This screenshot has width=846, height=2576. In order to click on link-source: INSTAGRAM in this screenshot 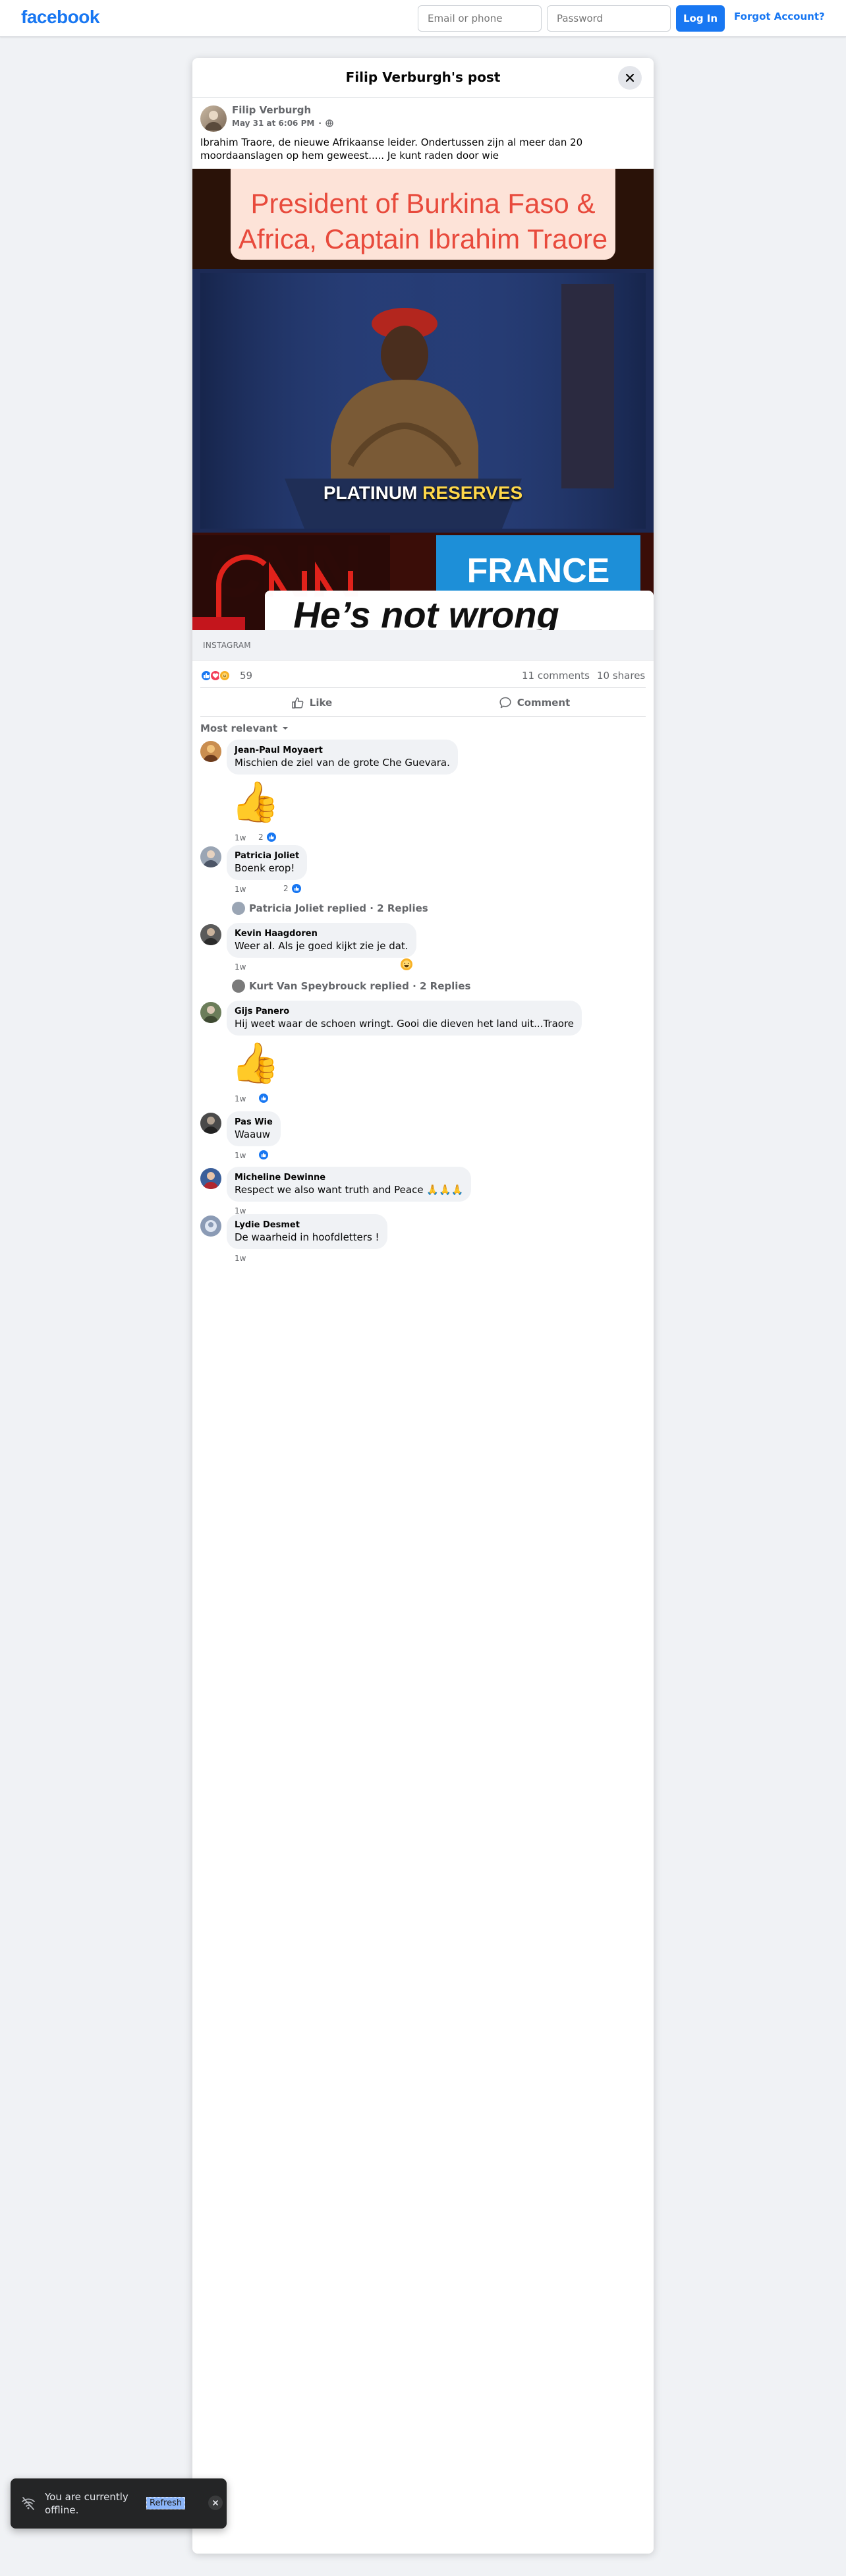, I will do `click(227, 645)`.